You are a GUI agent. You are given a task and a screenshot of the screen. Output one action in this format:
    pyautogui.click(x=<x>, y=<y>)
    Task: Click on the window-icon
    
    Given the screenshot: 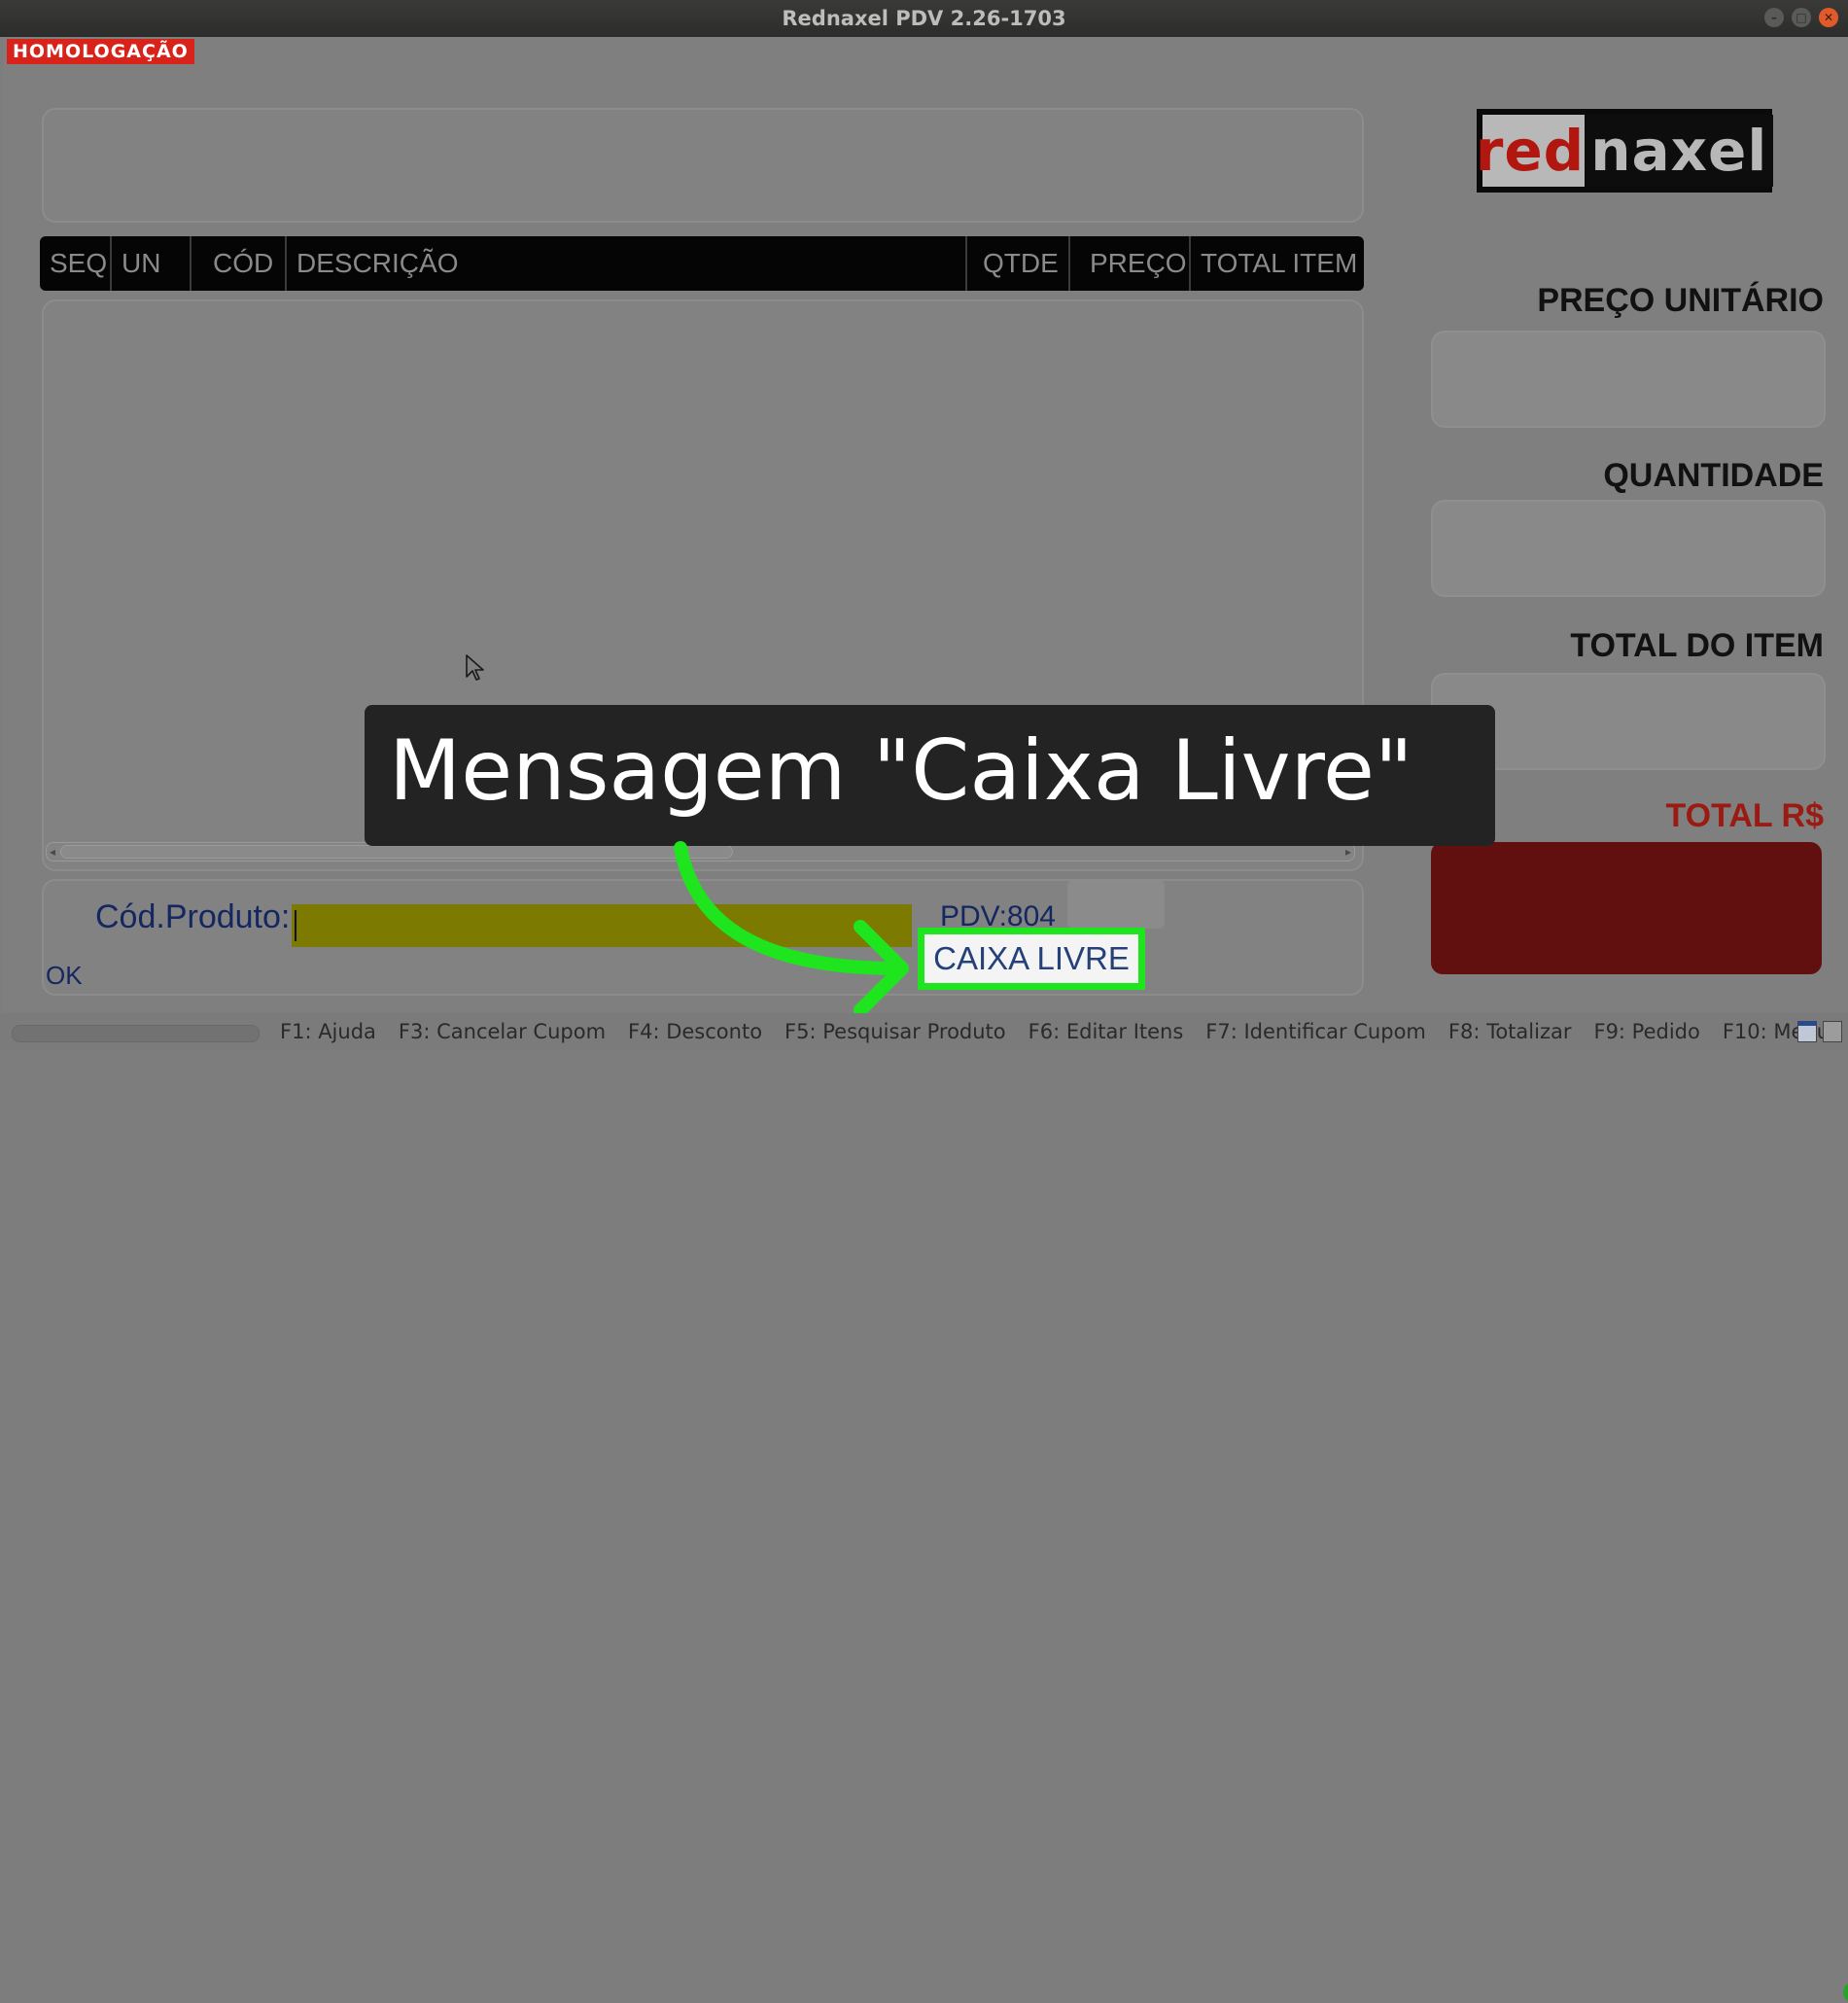 What is the action you would take?
    pyautogui.click(x=1807, y=1031)
    